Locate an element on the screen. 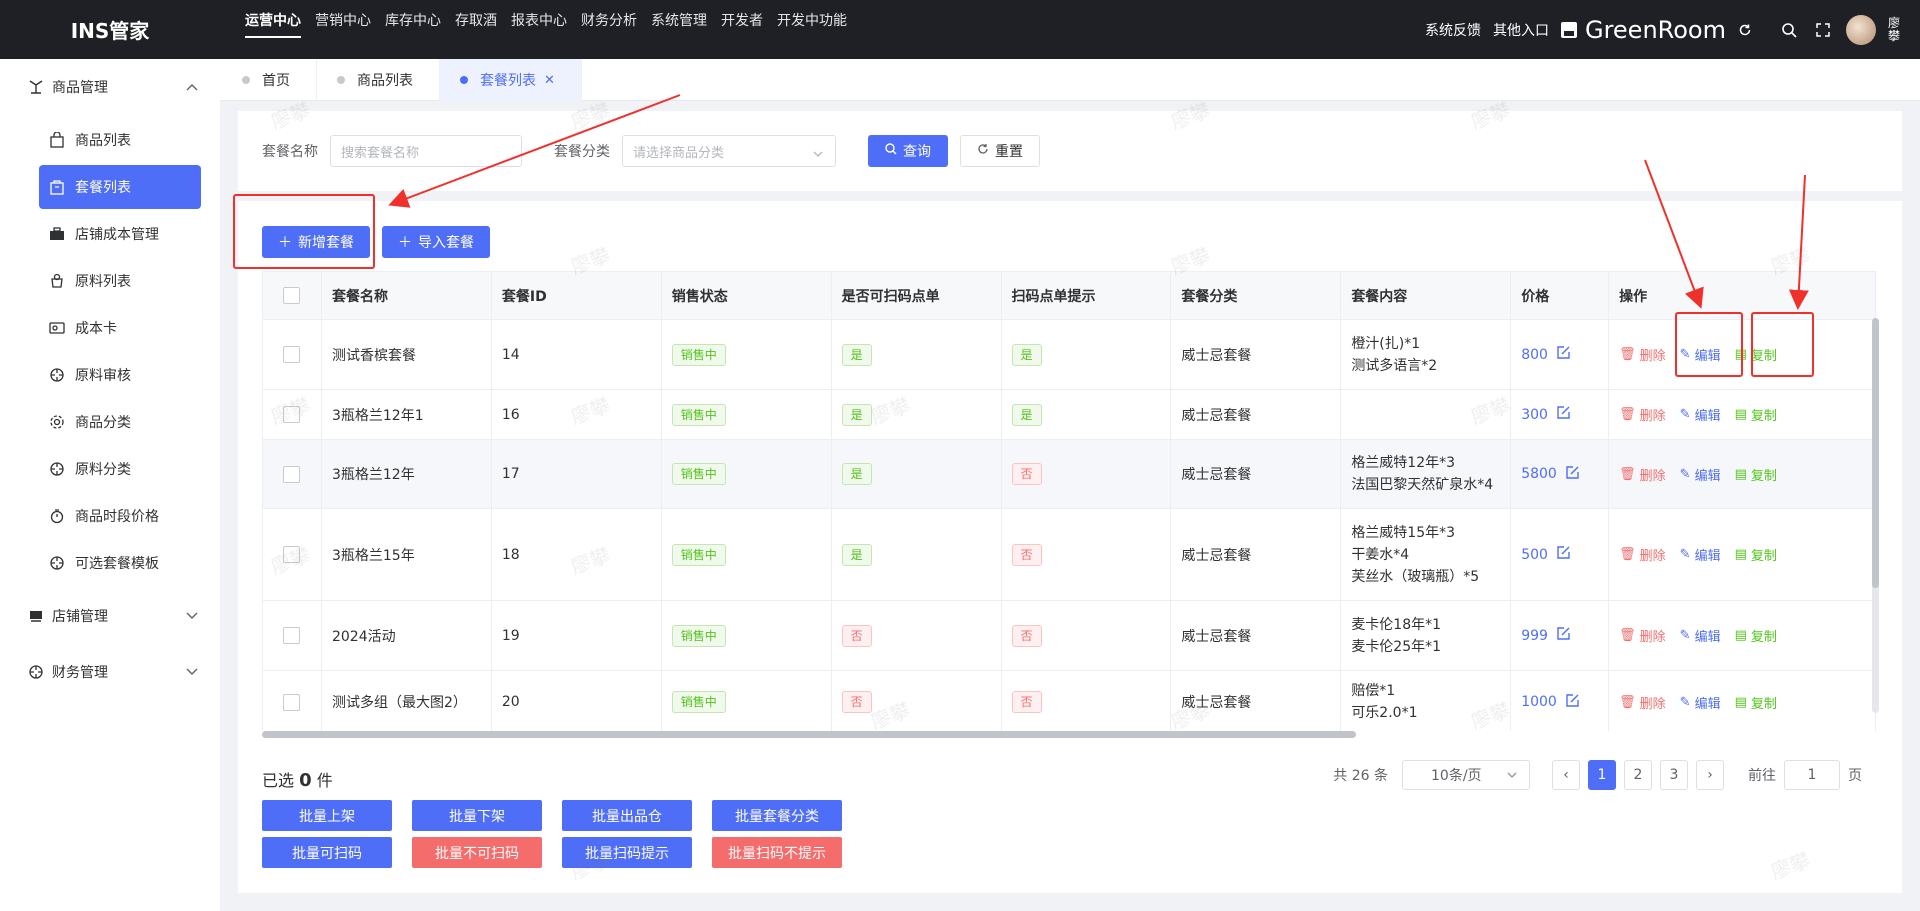 The height and width of the screenshot is (911, 1920). search-icon is located at coordinates (1789, 30).